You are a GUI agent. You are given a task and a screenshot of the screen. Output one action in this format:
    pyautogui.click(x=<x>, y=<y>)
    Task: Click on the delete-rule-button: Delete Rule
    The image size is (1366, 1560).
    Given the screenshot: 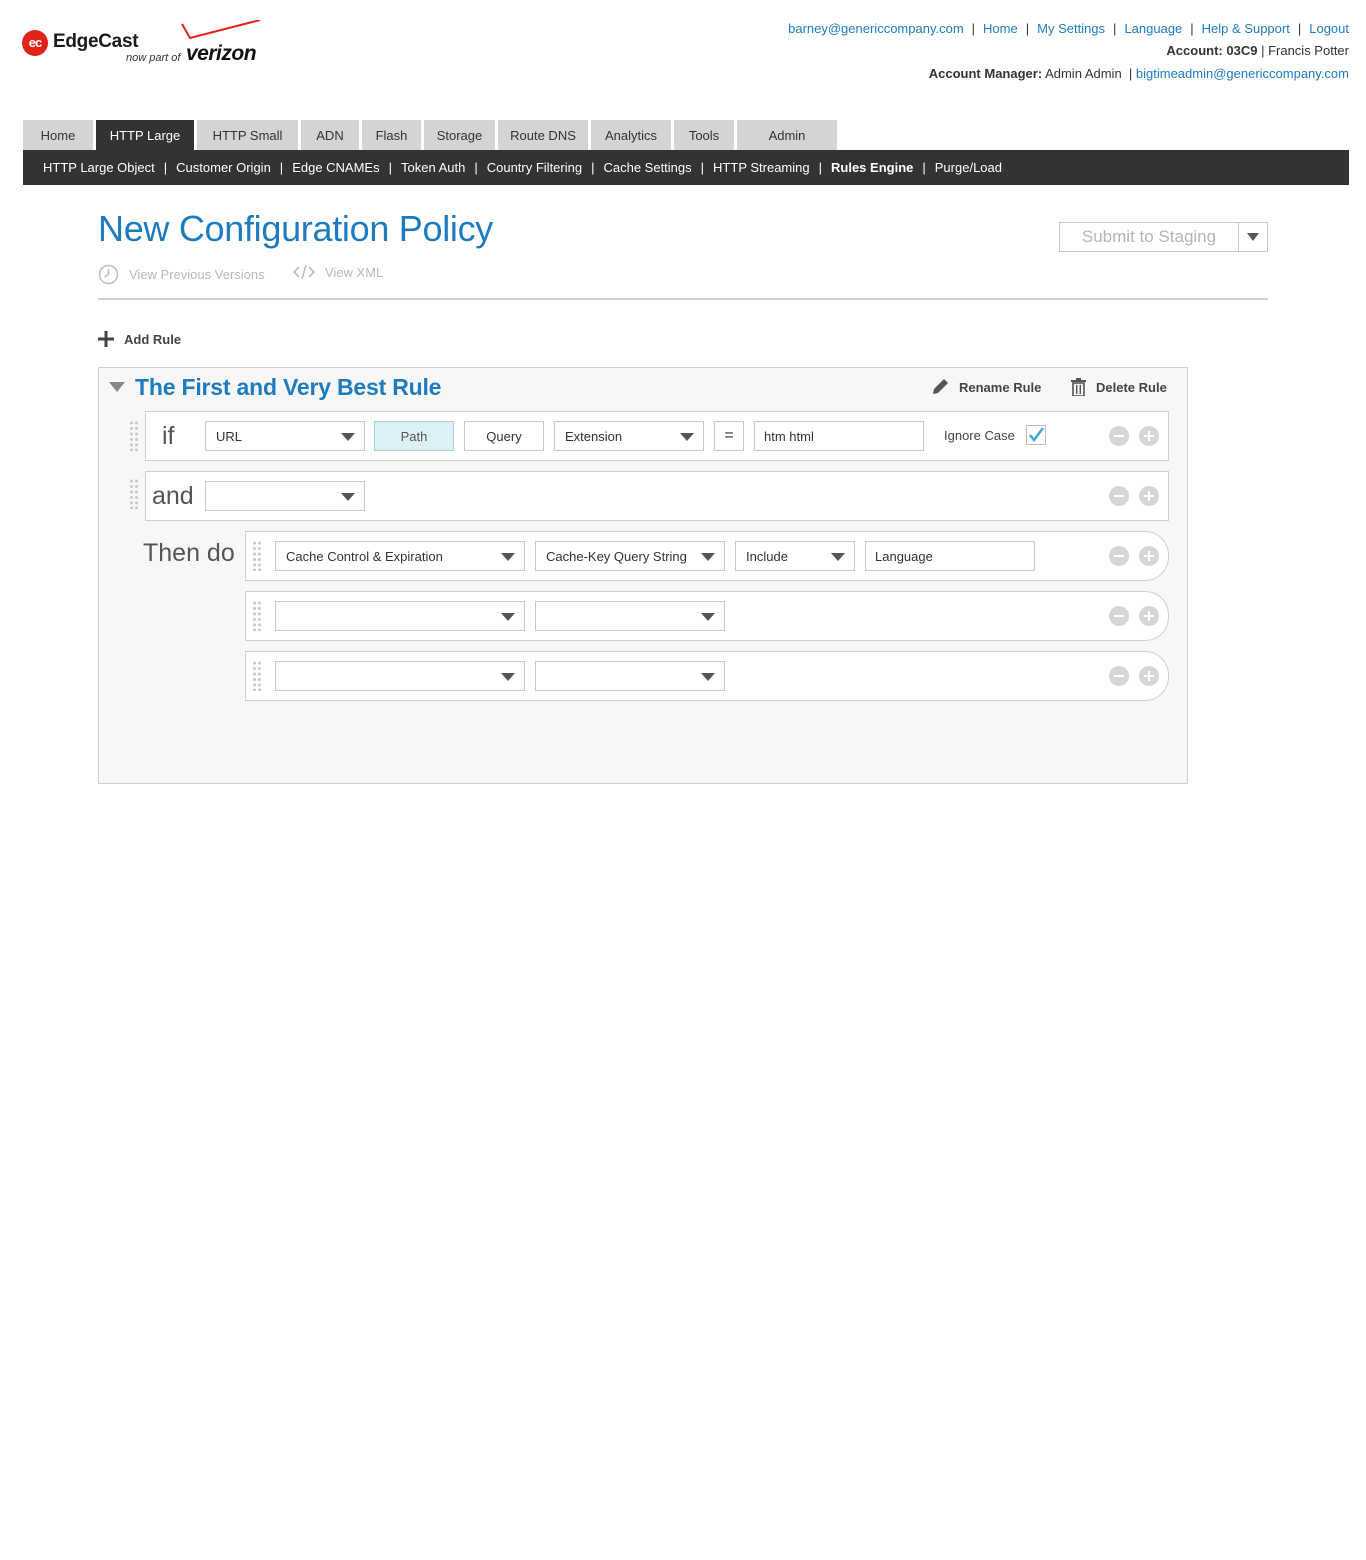 What is the action you would take?
    pyautogui.click(x=1119, y=387)
    